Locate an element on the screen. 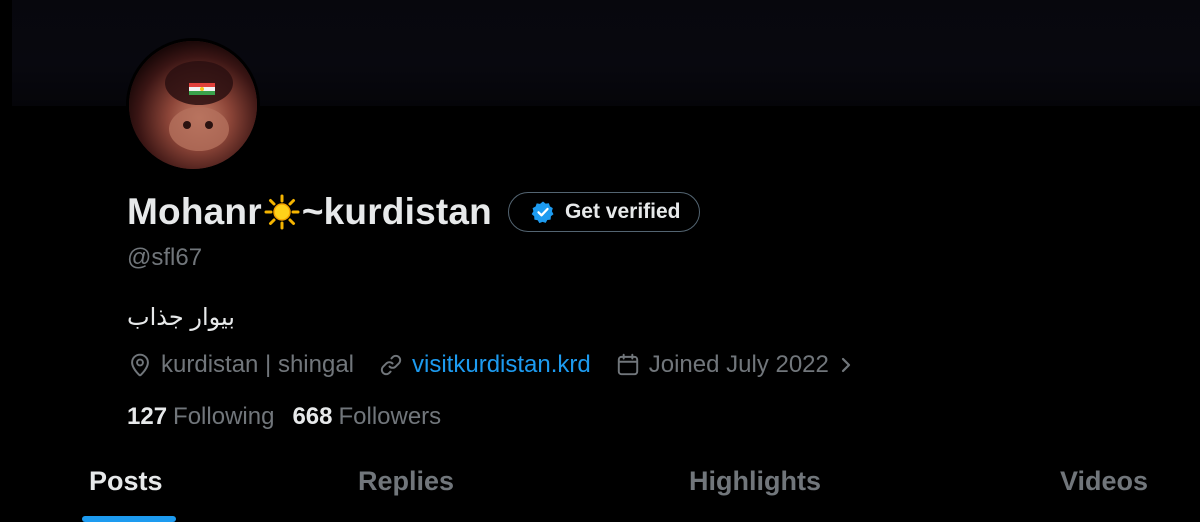  following-stat: 127 Following is located at coordinates (200, 417).